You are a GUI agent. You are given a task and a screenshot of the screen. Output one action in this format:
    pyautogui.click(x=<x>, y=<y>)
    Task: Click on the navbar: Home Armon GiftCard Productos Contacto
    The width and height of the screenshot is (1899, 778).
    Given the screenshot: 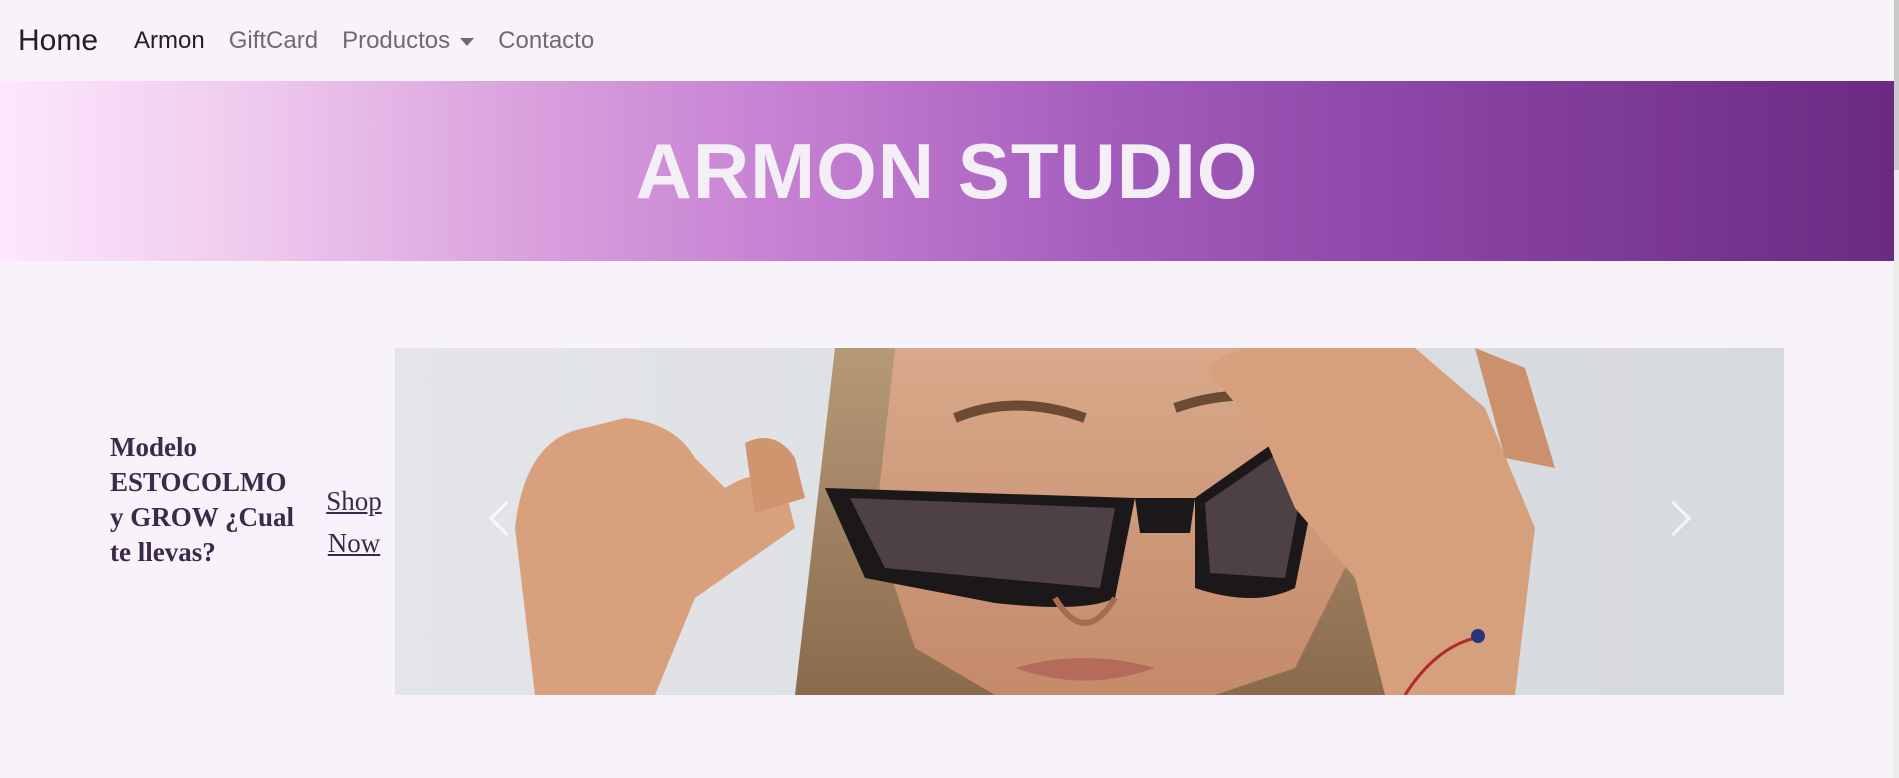 What is the action you would take?
    pyautogui.click(x=947, y=40)
    